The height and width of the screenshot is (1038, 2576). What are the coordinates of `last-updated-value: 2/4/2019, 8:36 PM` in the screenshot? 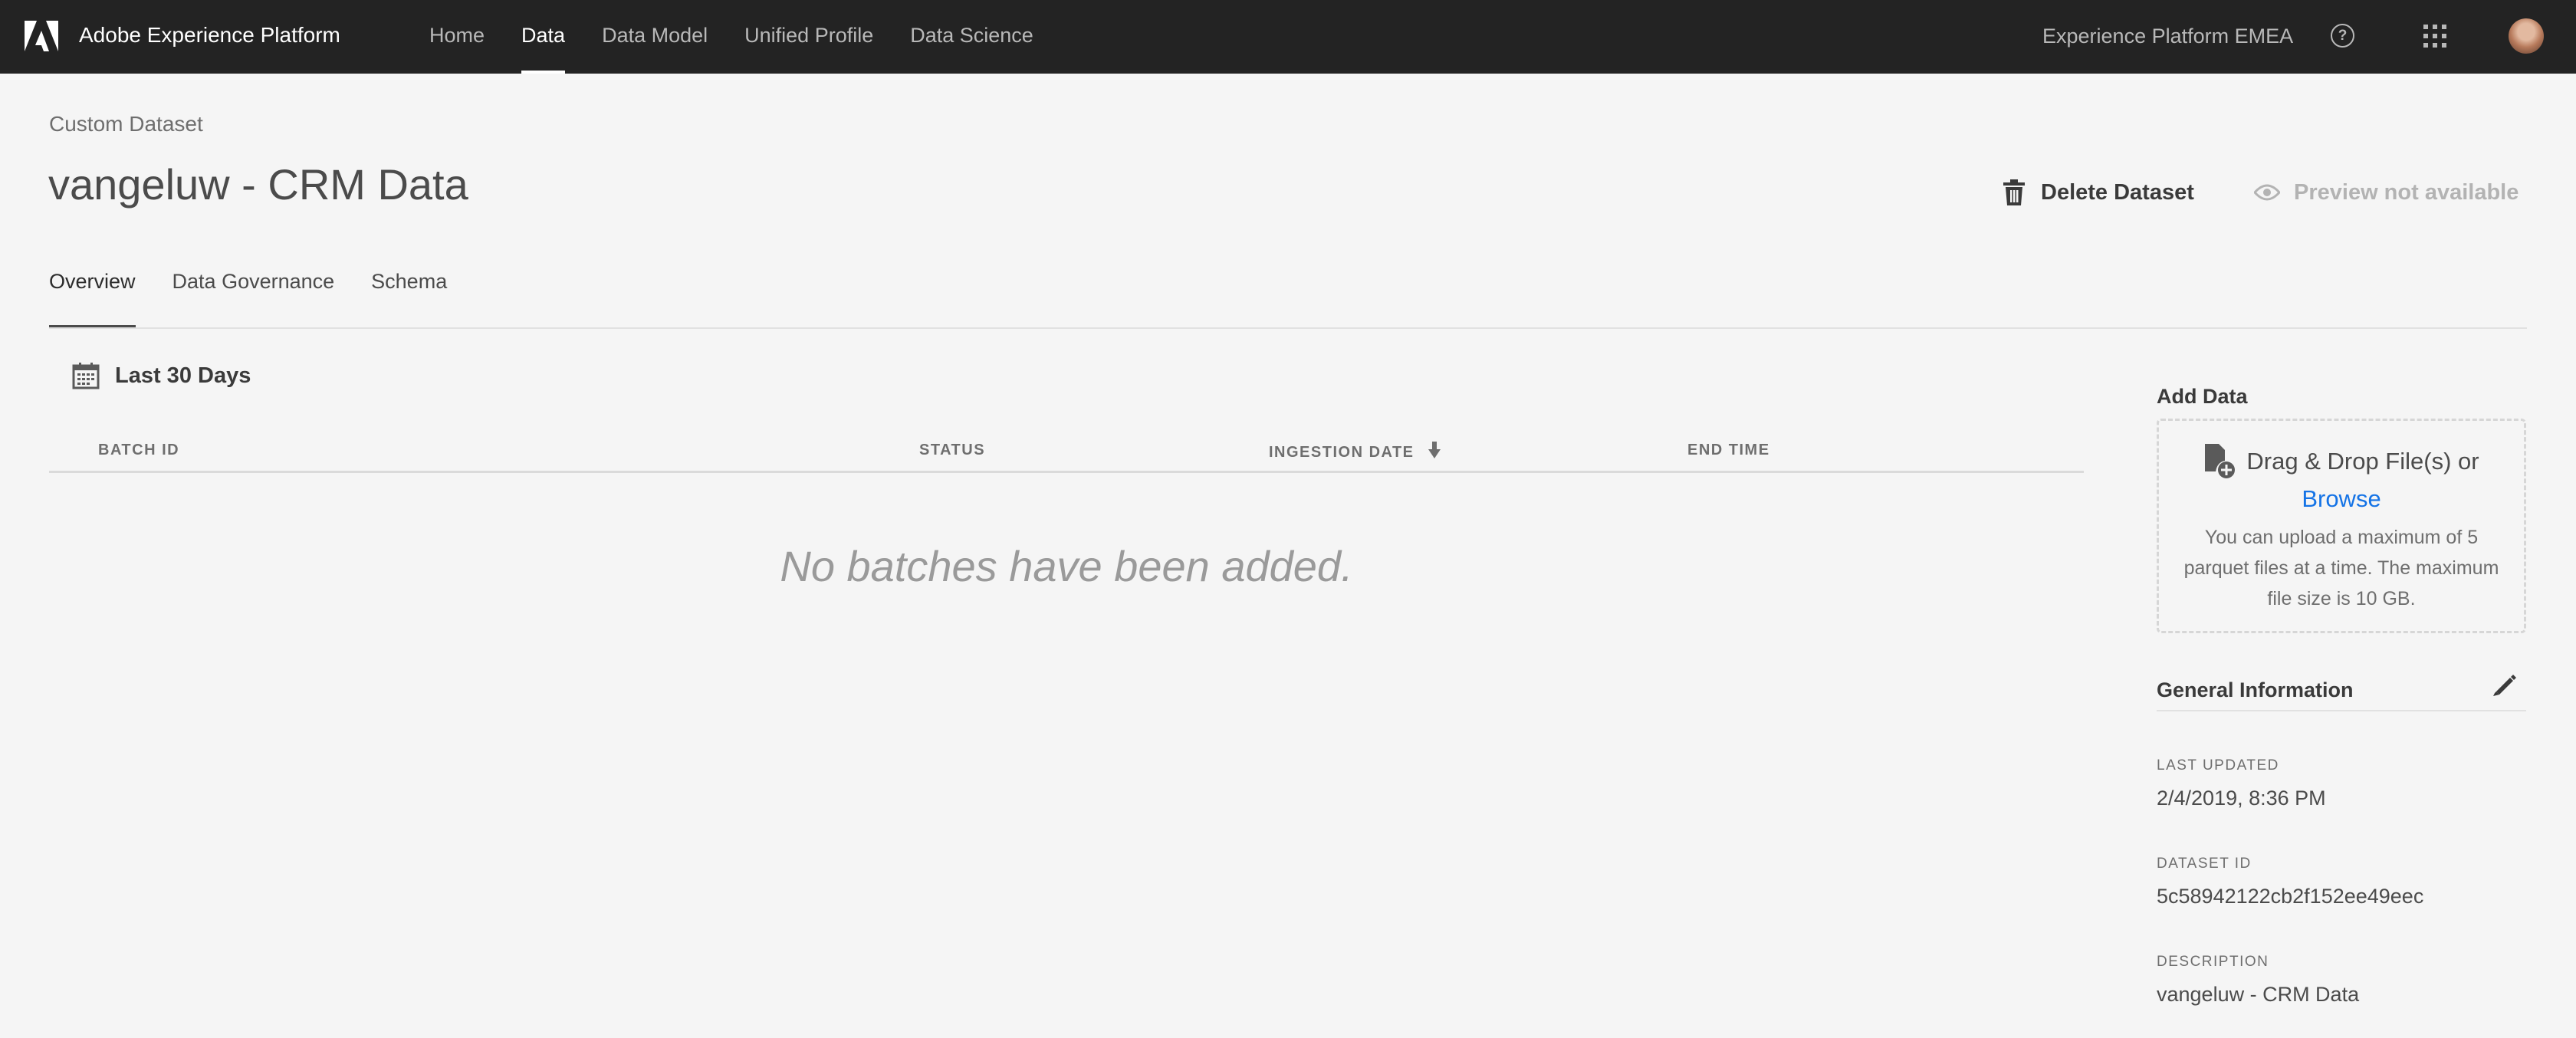 It's located at (2241, 799).